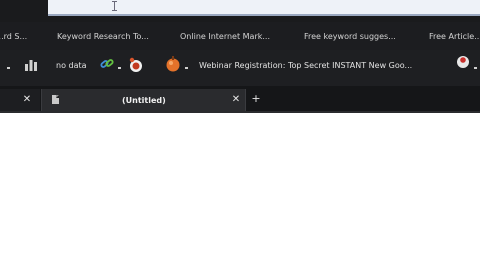  Describe the element at coordinates (264, 8) in the screenshot. I see `address-bar` at that location.